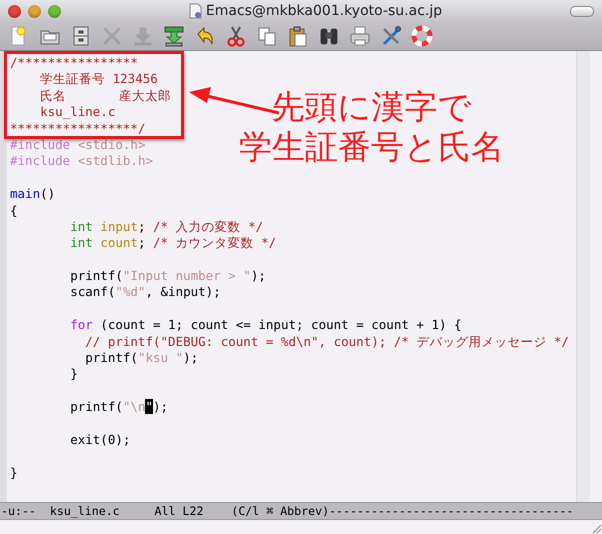 This screenshot has height=534, width=602. What do you see at coordinates (118, 407) in the screenshot?
I see `code-line: printf("\n");` at bounding box center [118, 407].